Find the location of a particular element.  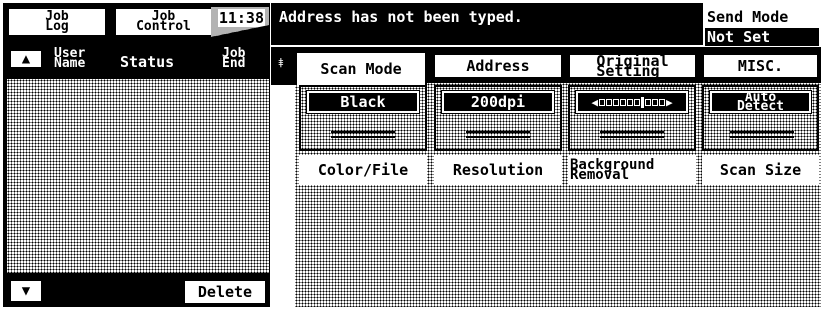

scan-size-label: Scan Size is located at coordinates (760, 170).